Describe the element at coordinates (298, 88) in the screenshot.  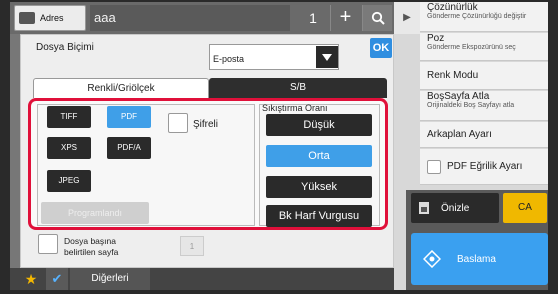
I see `tab-black-white: S/B` at that location.